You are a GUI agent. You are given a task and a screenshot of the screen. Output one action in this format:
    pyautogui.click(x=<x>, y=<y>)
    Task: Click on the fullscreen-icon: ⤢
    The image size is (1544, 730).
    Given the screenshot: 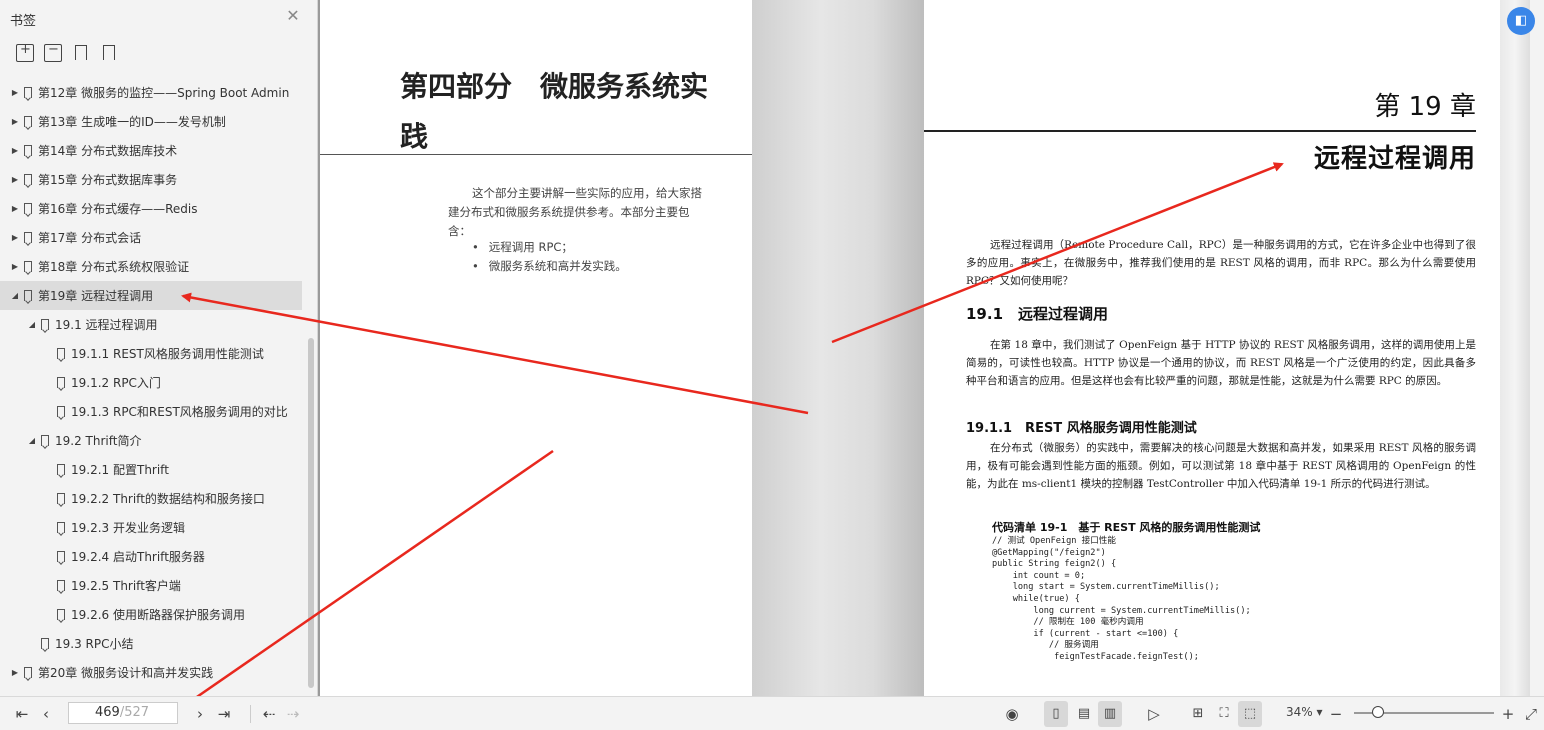 What is the action you would take?
    pyautogui.click(x=1531, y=714)
    